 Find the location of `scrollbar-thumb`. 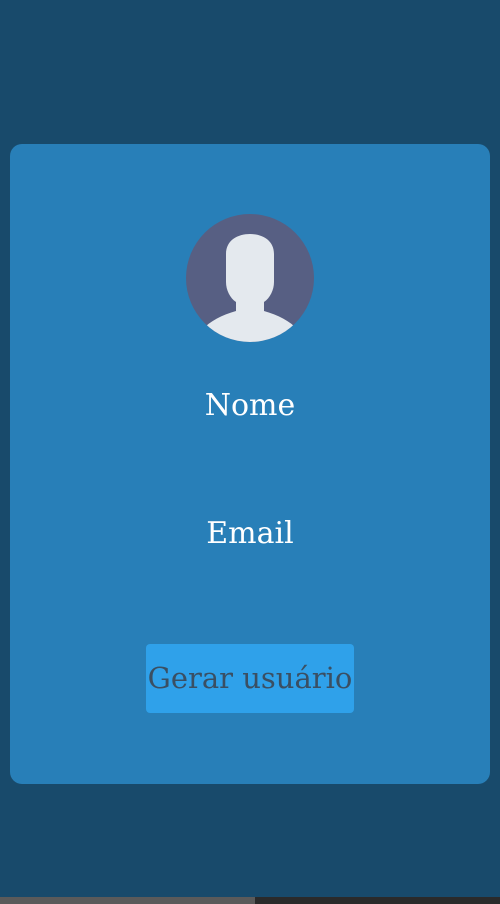

scrollbar-thumb is located at coordinates (127, 900).